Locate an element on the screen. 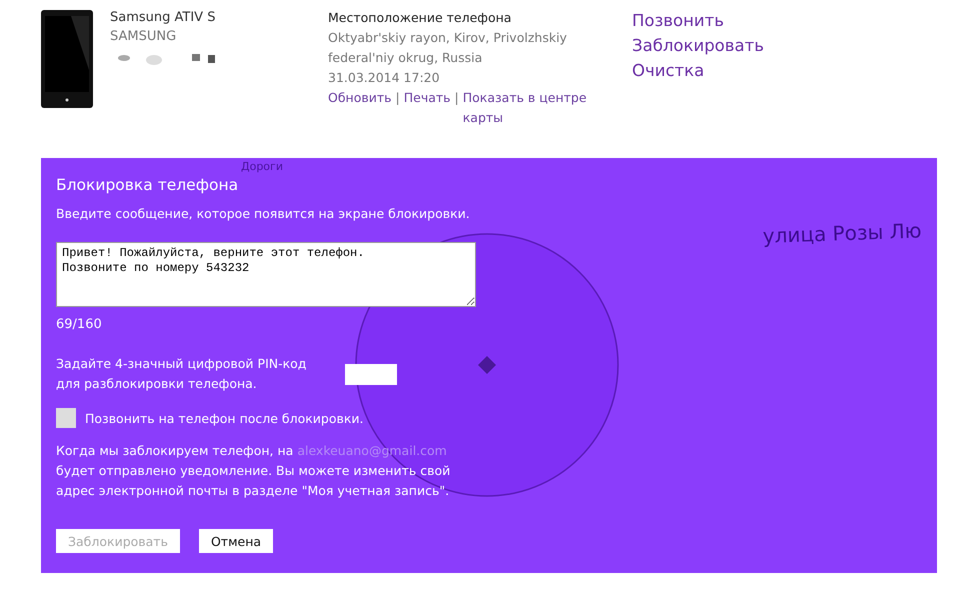 Image resolution: width=961 pixels, height=594 pixels. action-link: Позвонить is located at coordinates (698, 20).